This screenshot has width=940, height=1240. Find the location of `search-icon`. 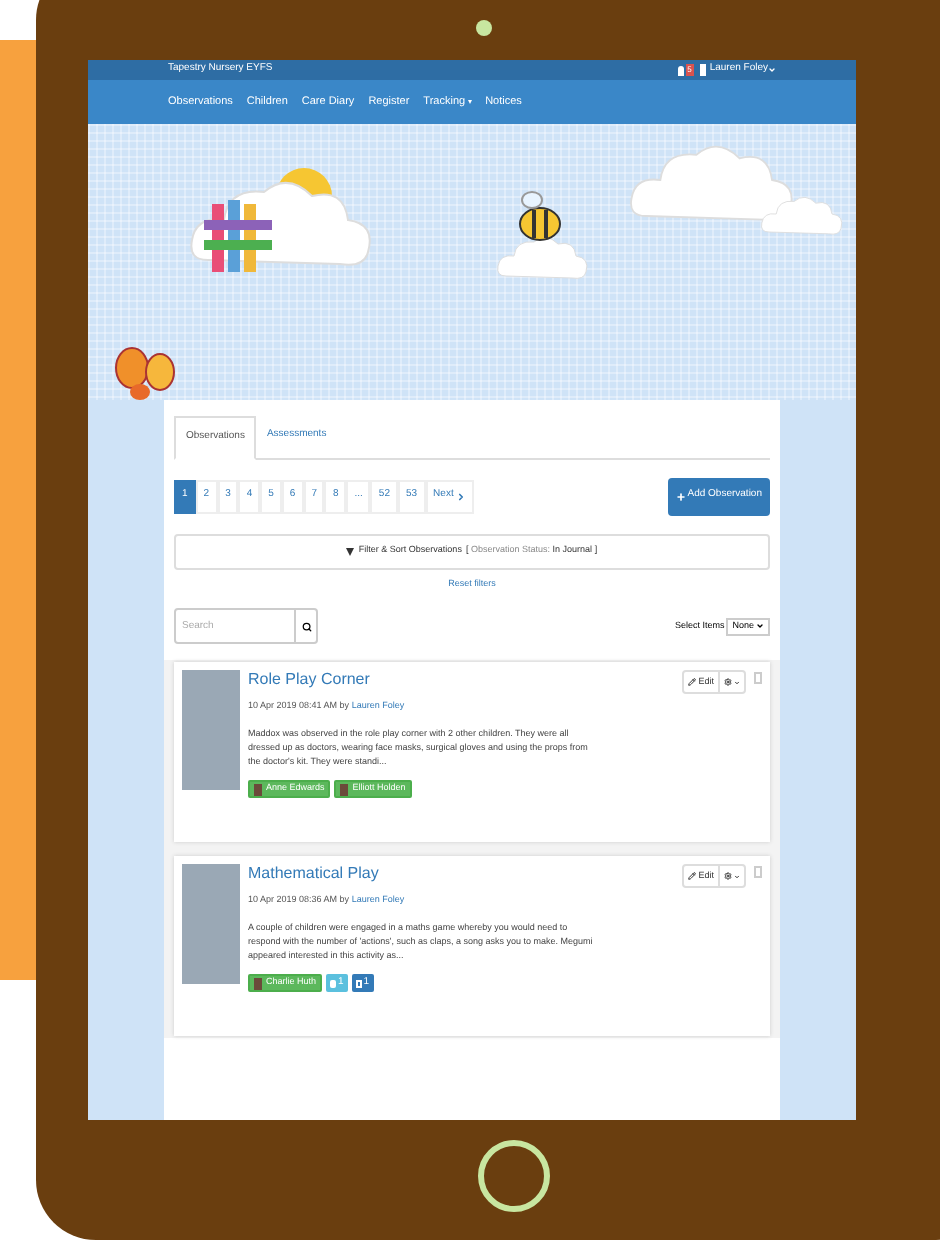

search-icon is located at coordinates (306, 626).